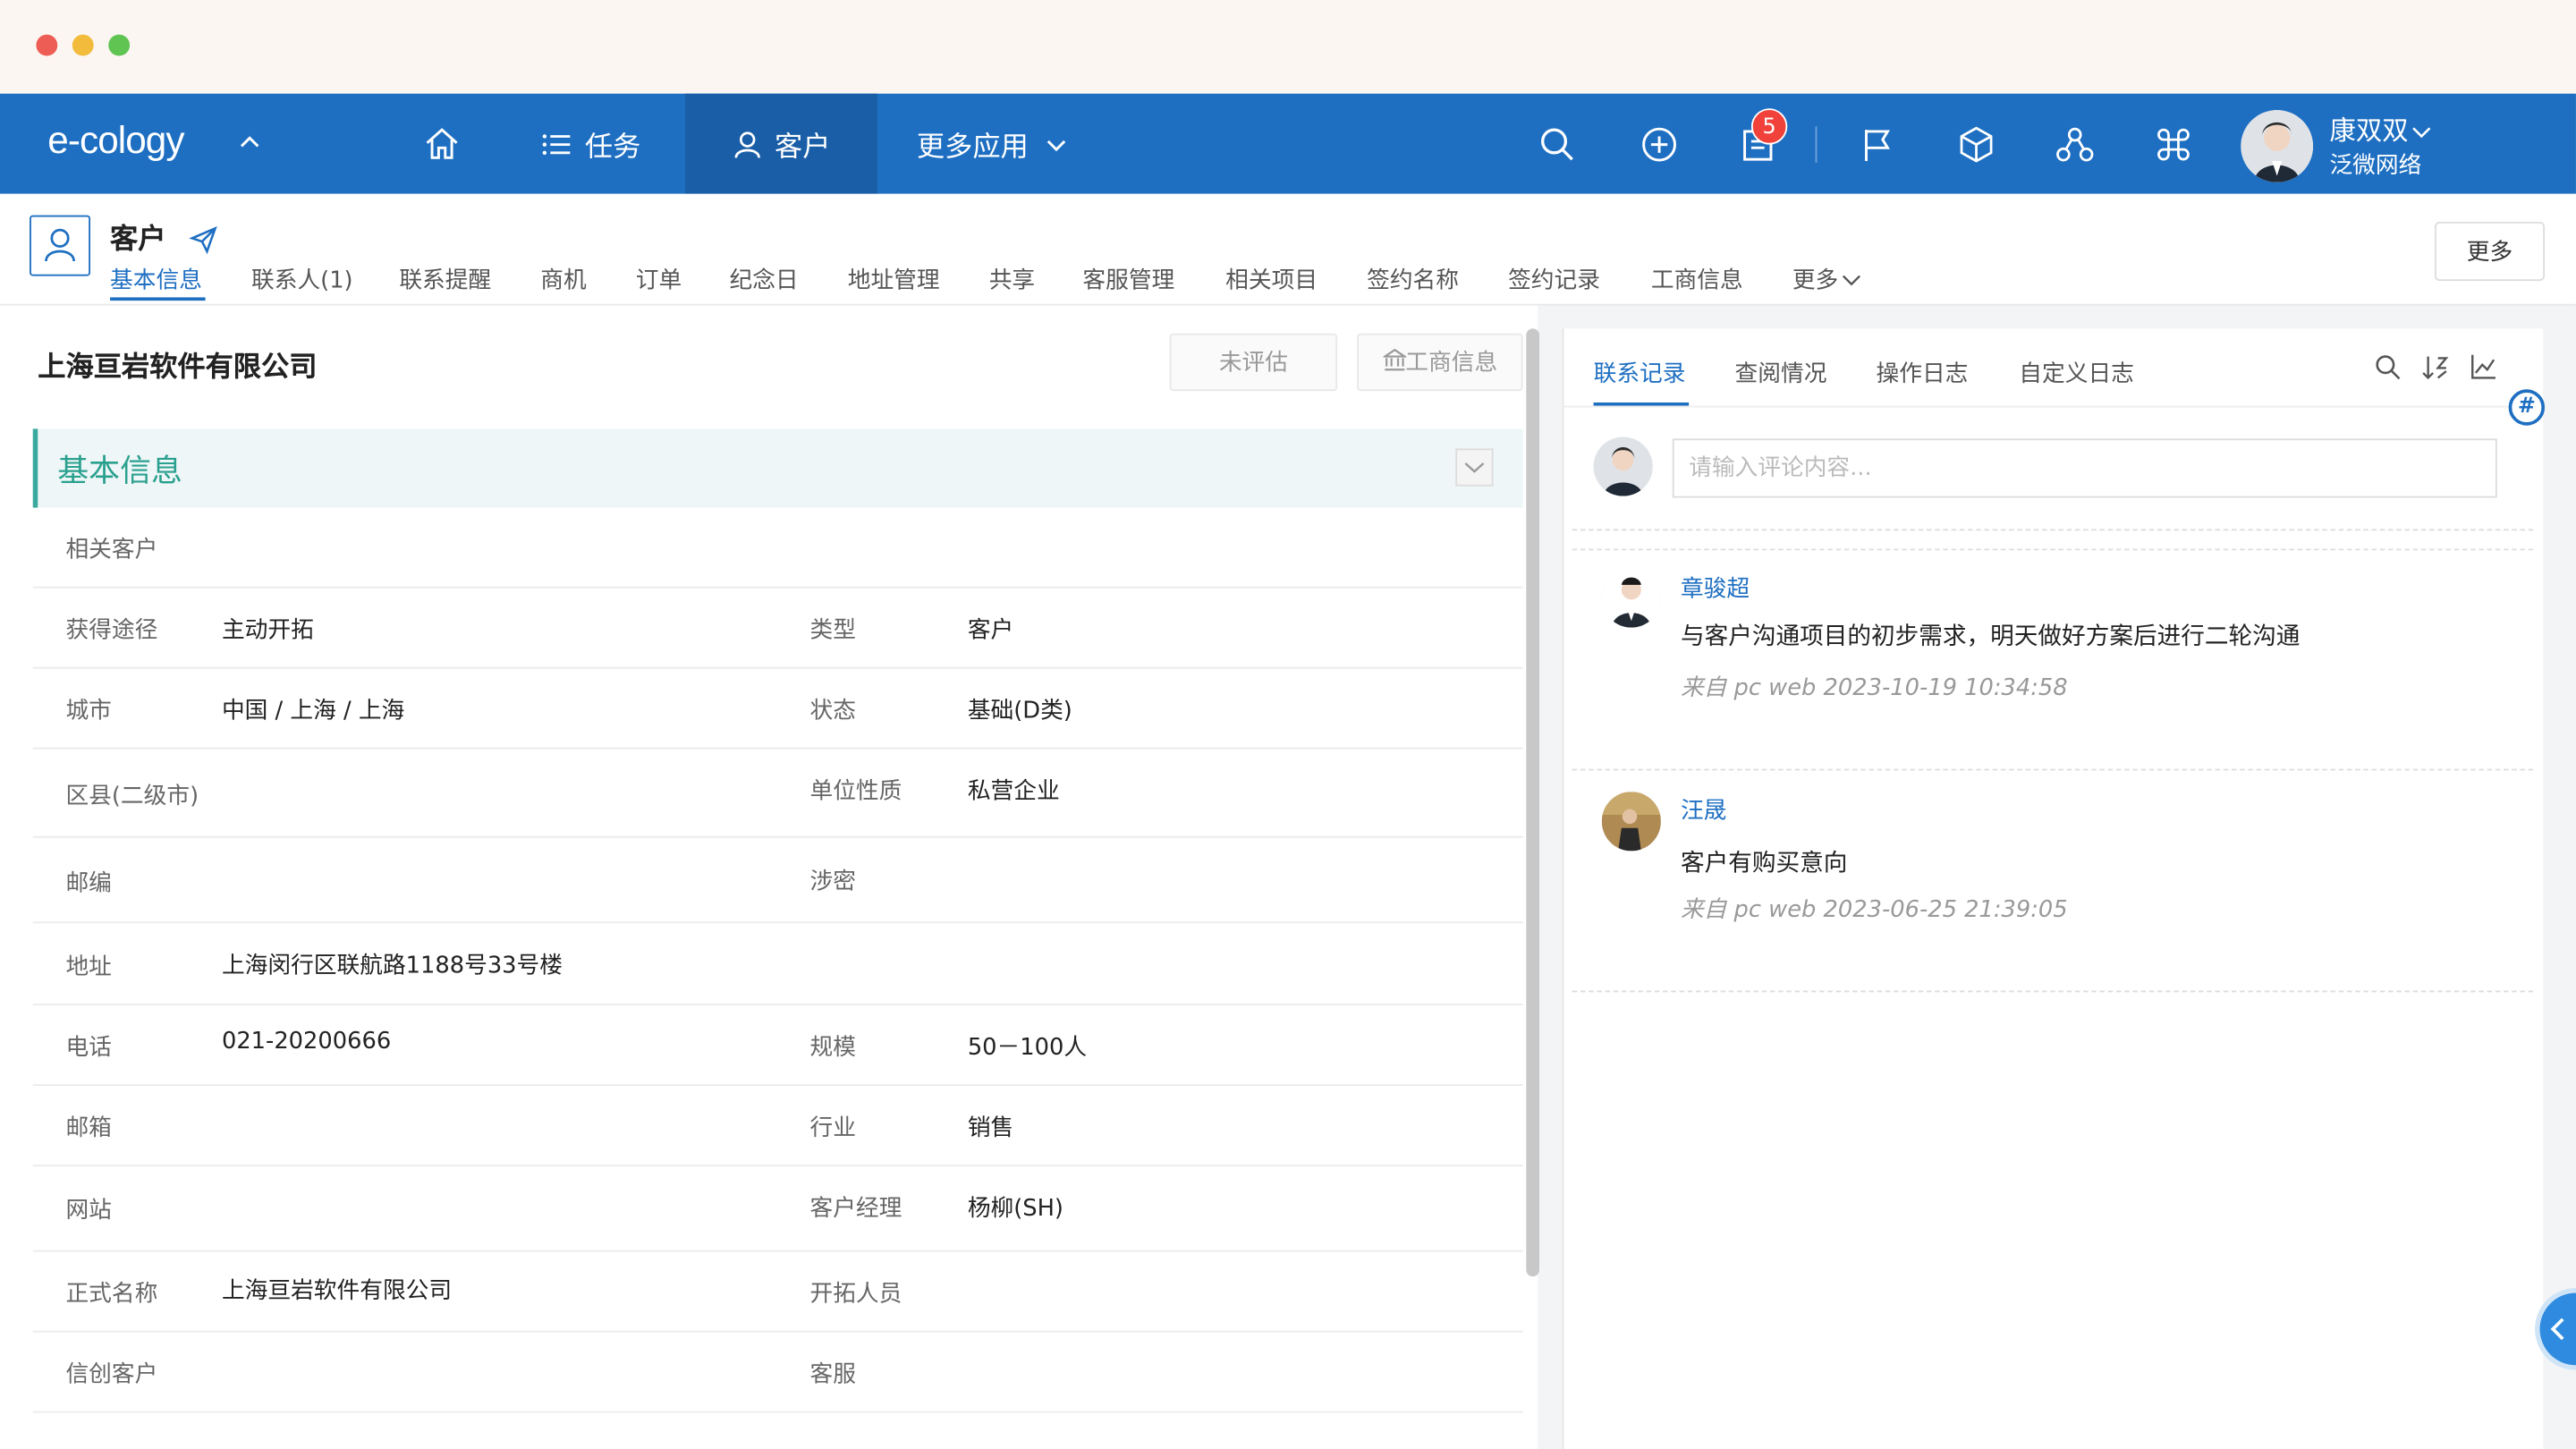 Image resolution: width=2576 pixels, height=1449 pixels. What do you see at coordinates (392, 966) in the screenshot?
I see `field-value-address: 上海闵行区联航路1188号33号楼` at bounding box center [392, 966].